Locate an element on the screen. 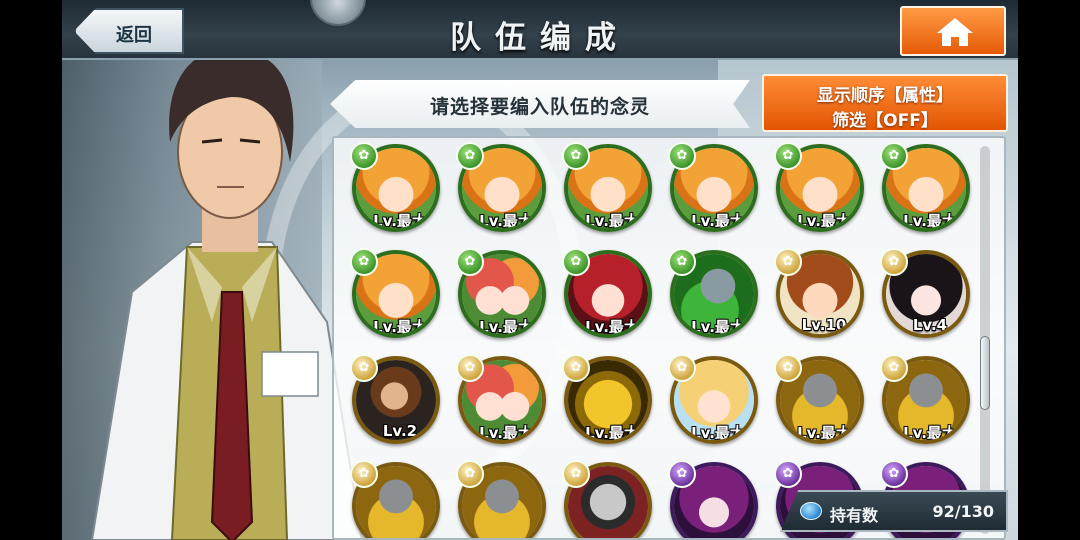 Image resolution: width=1080 pixels, height=540 pixels. owned-count-panel: 持有数 92/130 is located at coordinates (894, 511).